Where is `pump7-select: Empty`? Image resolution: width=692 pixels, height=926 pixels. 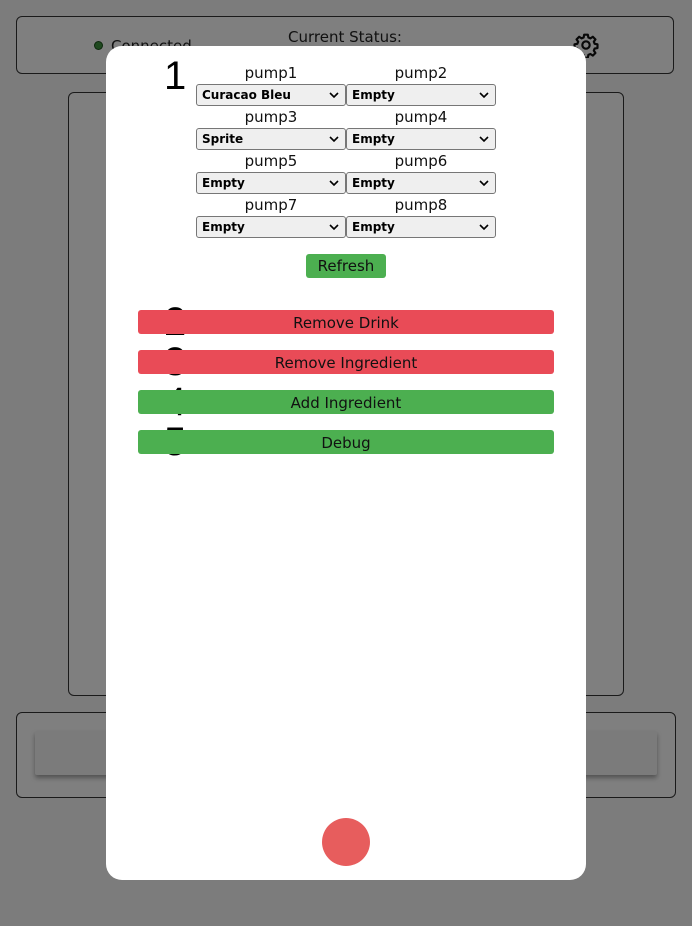 pump7-select: Empty is located at coordinates (271, 227).